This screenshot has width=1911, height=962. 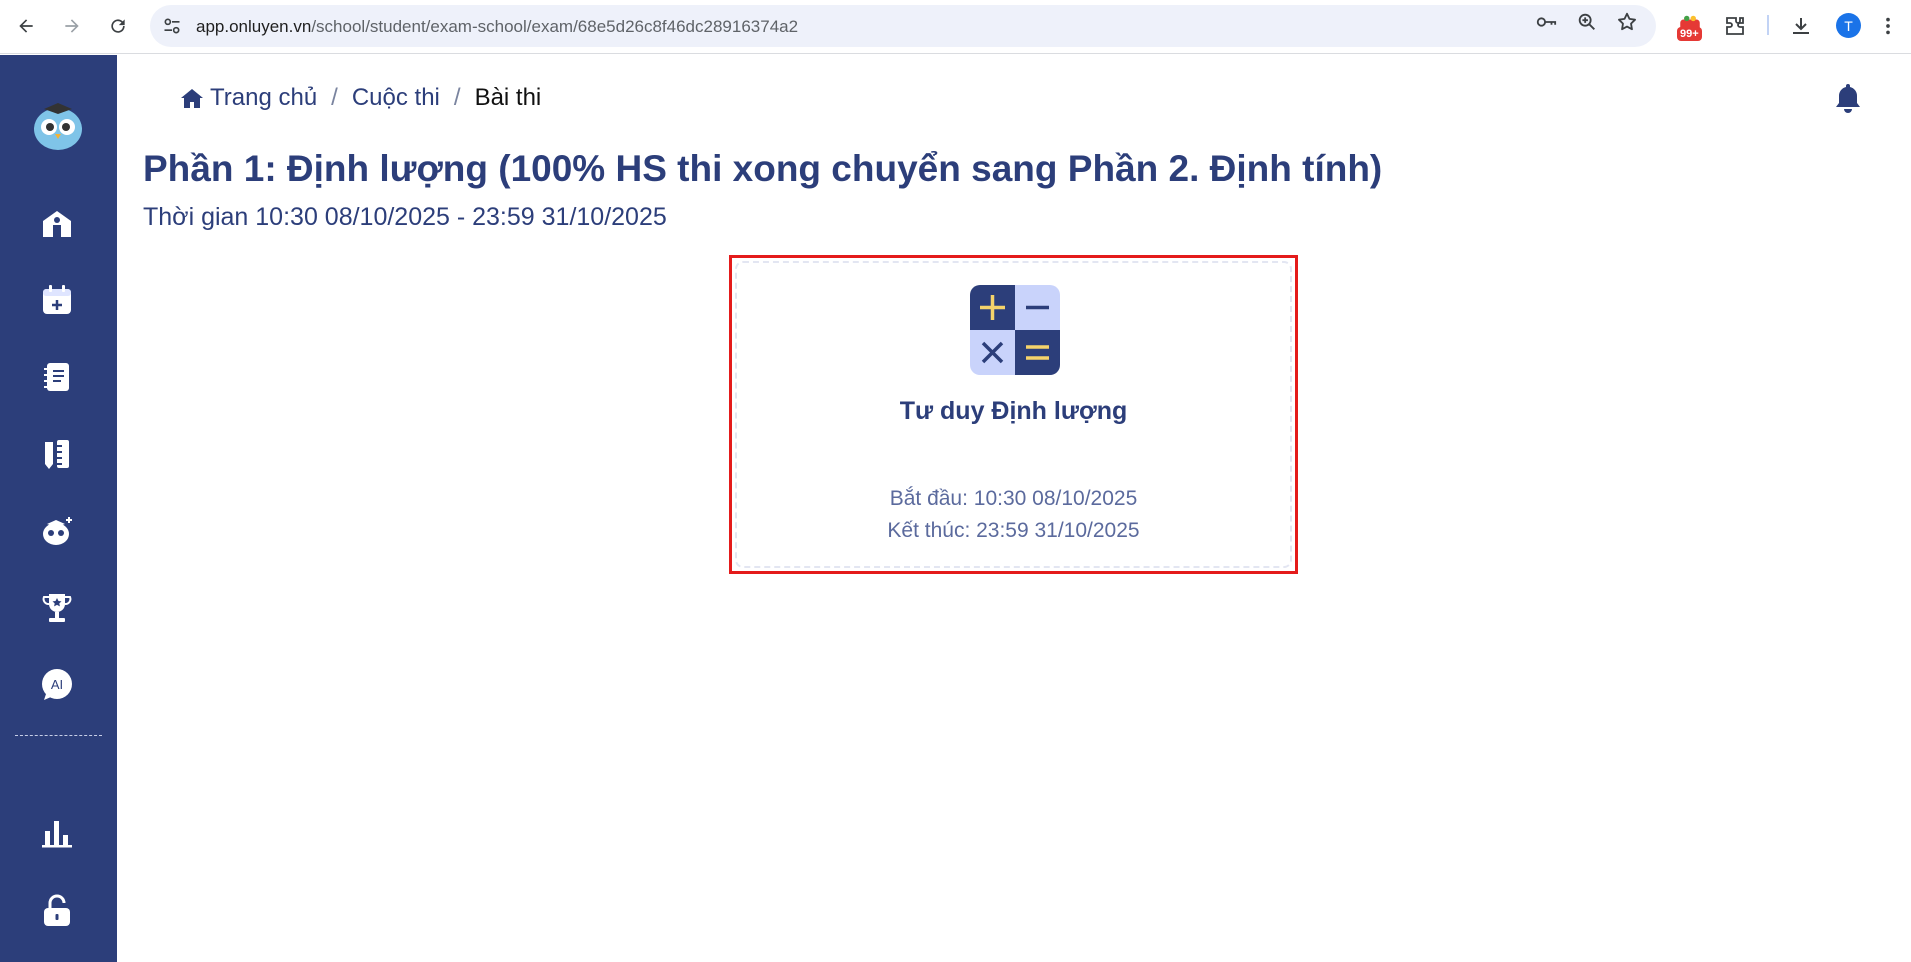 I want to click on sidebar-divider, so click(x=58, y=735).